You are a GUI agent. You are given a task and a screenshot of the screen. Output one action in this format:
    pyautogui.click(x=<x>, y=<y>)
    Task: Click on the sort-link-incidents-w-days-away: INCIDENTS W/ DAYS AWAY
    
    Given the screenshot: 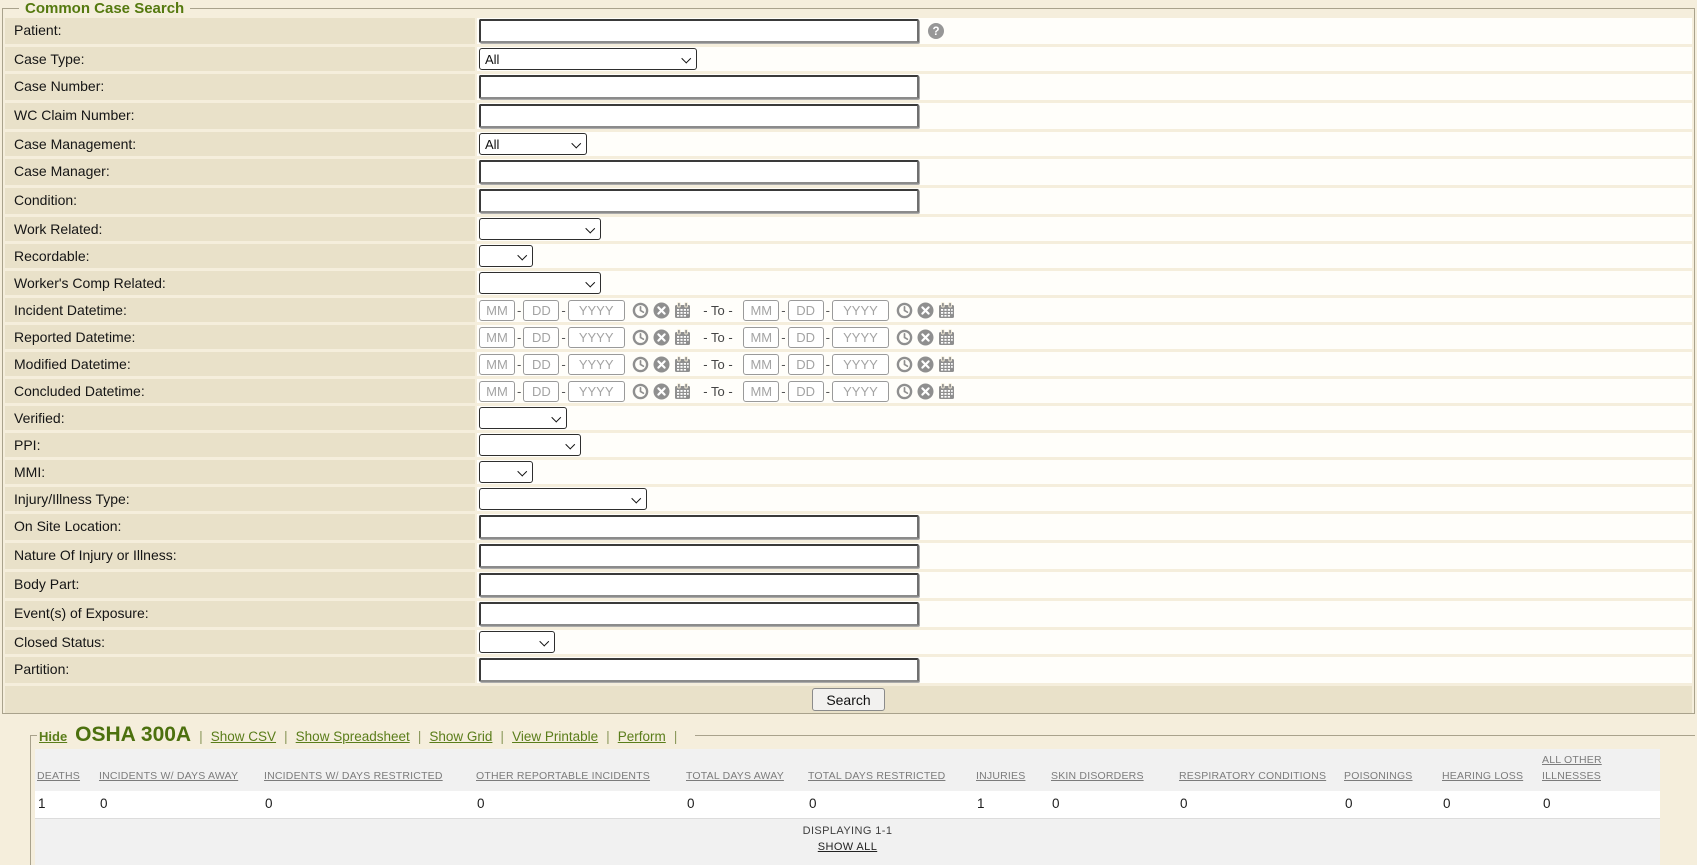 What is the action you would take?
    pyautogui.click(x=168, y=776)
    